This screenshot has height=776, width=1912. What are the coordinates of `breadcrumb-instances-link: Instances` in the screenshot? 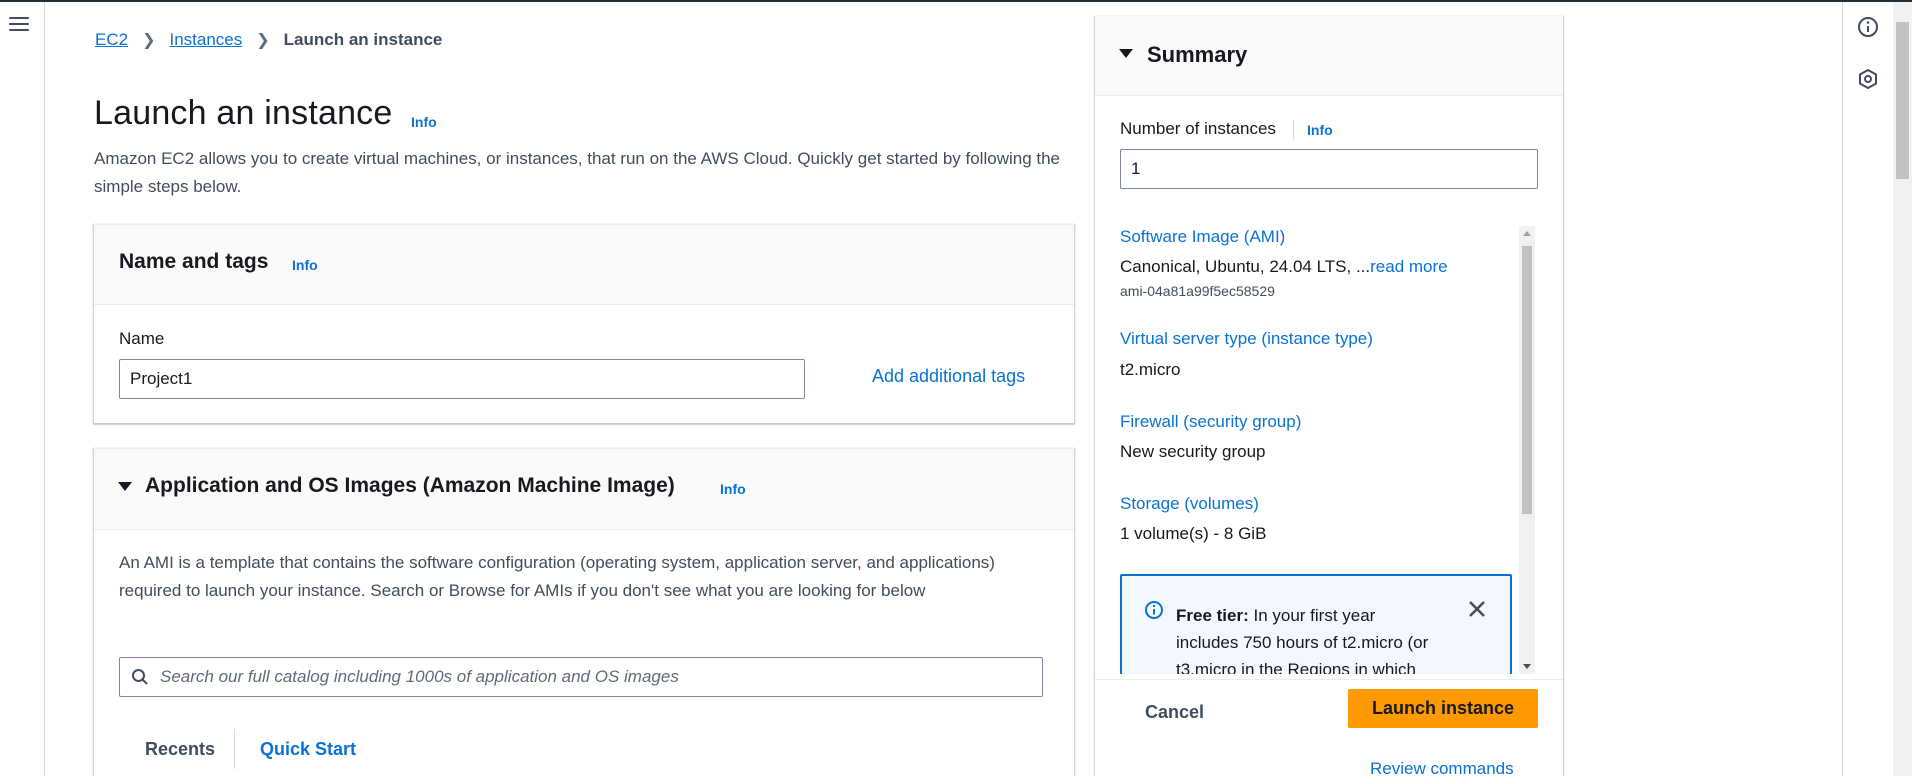 It's located at (205, 40).